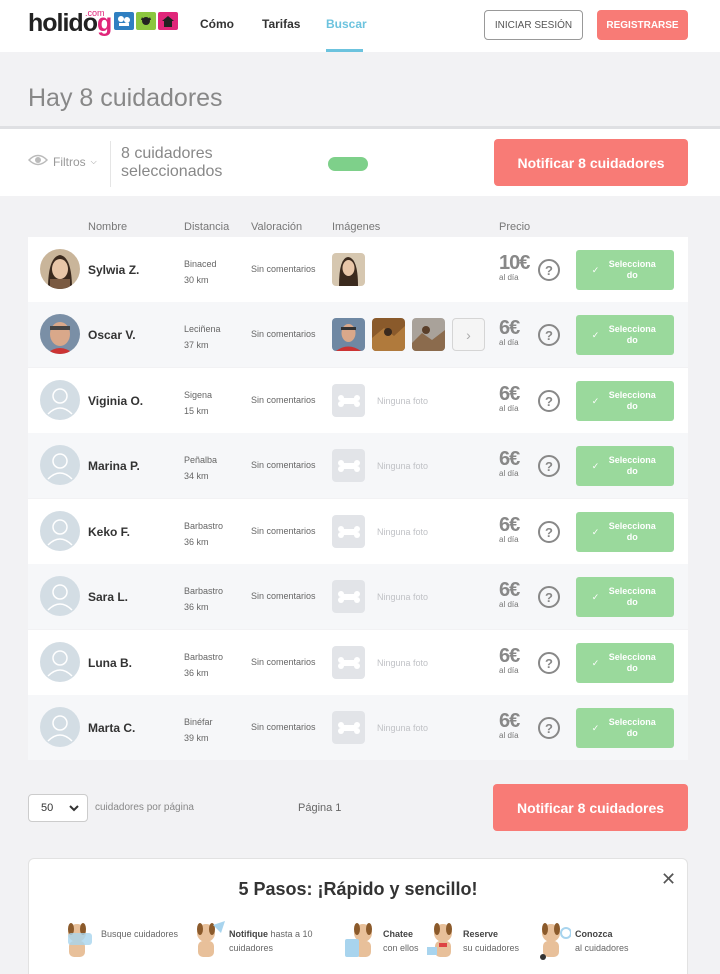 The image size is (720, 974). Describe the element at coordinates (346, 24) in the screenshot. I see `nav-buscar: Buscar` at that location.